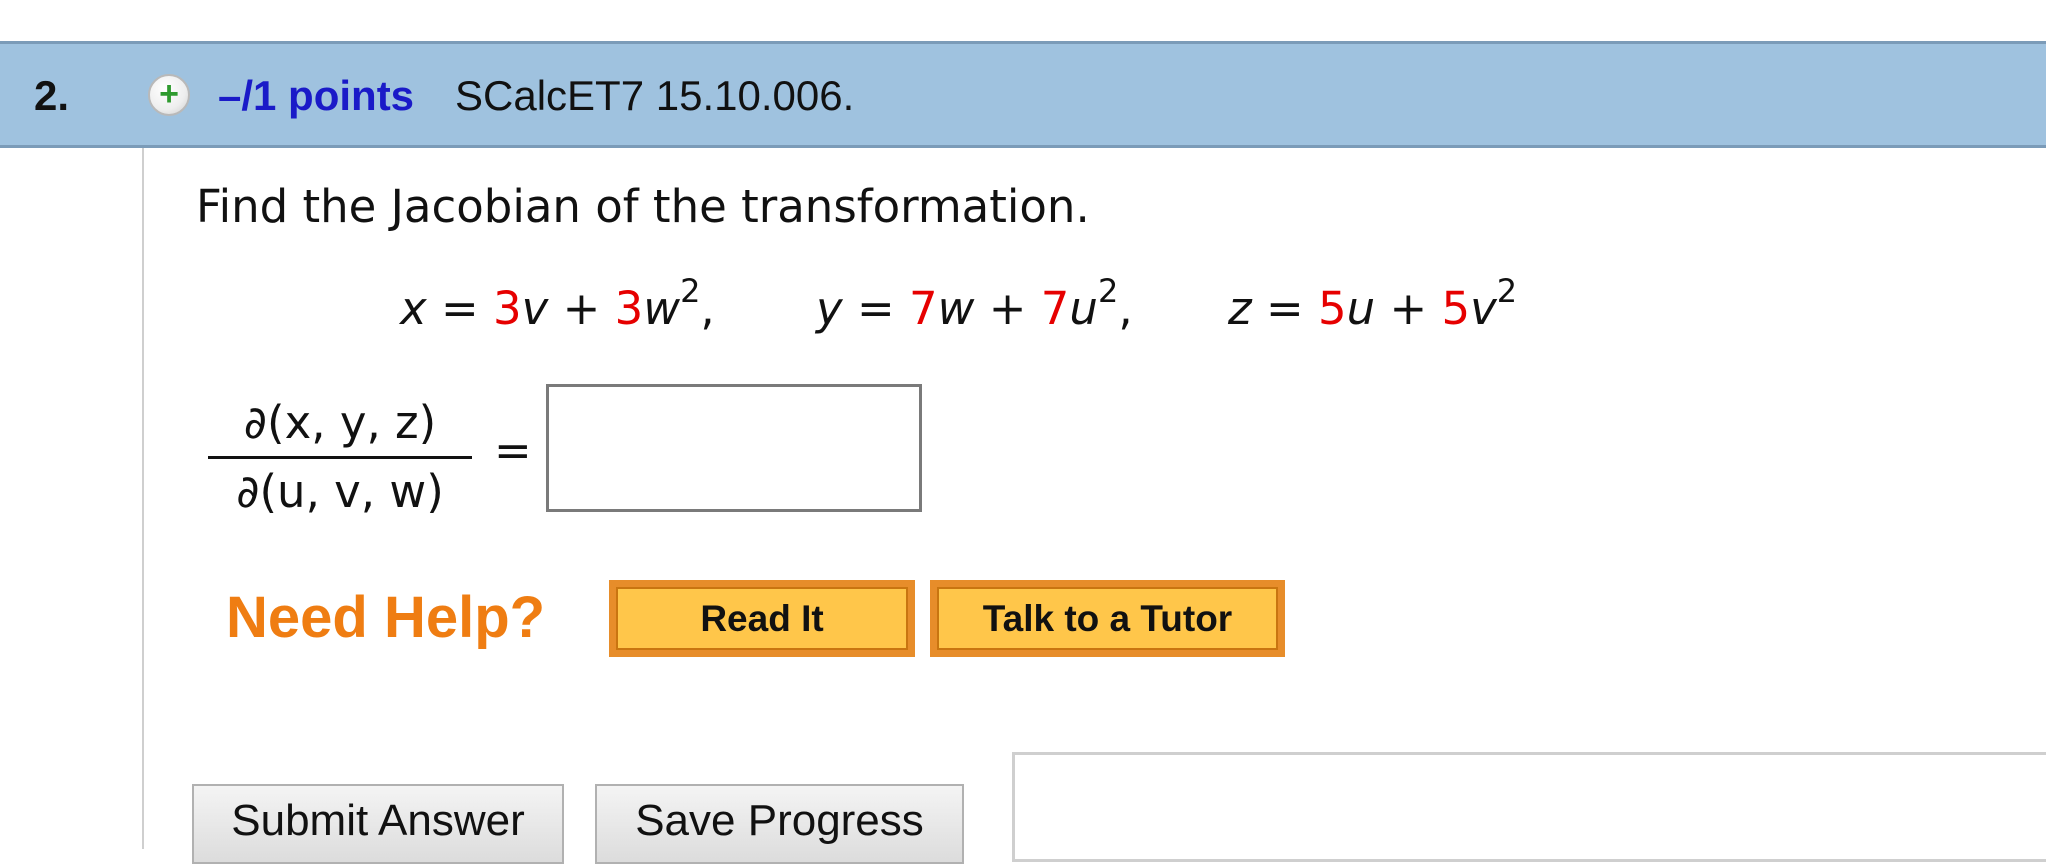  I want to click on eq-variable: z, so click(1240, 308).